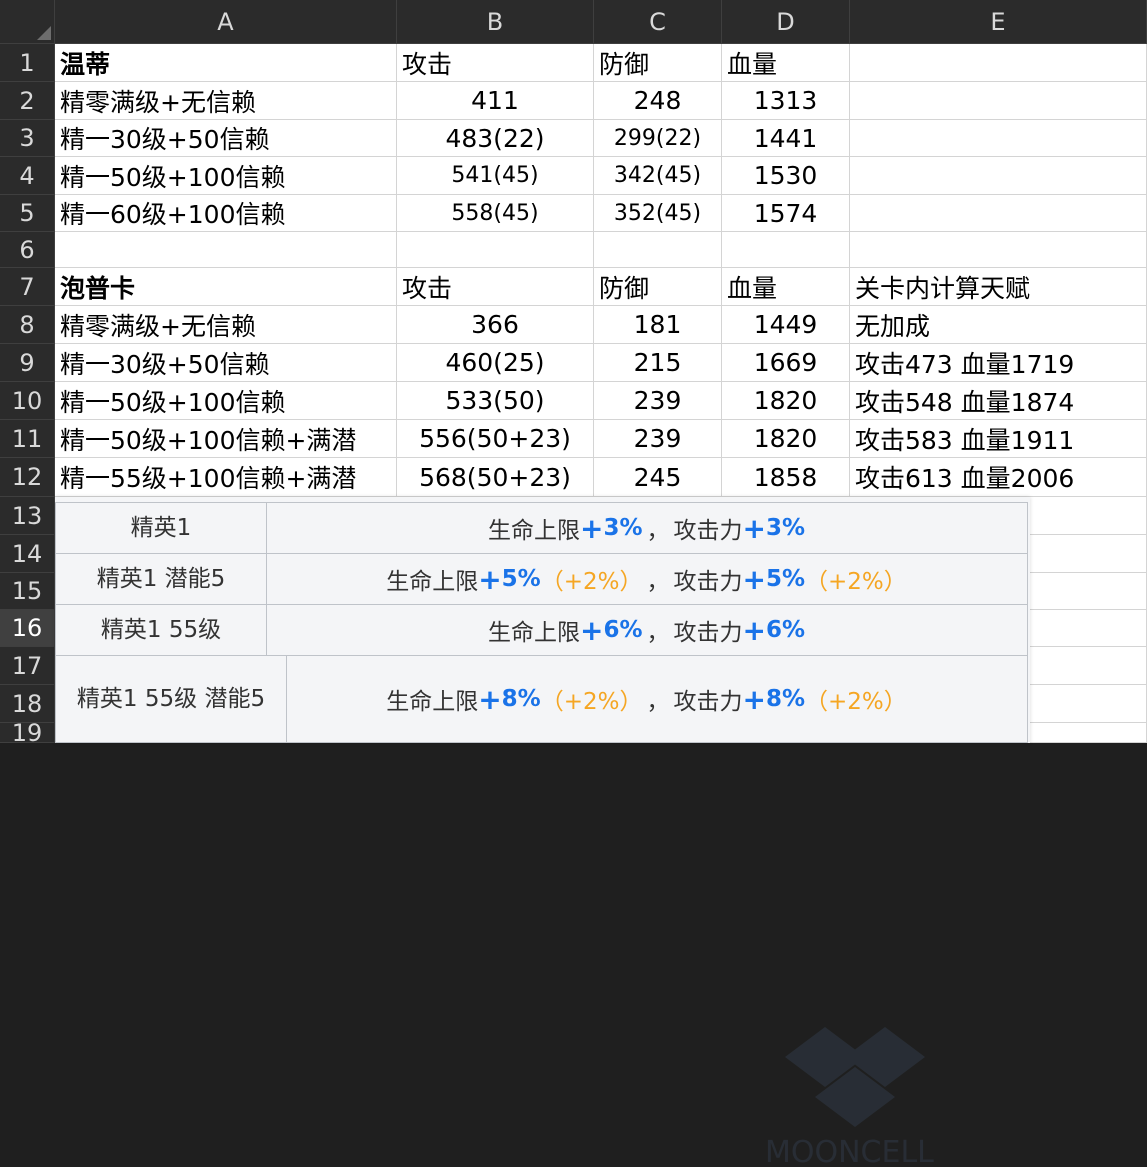 The image size is (1147, 1167). Describe the element at coordinates (998, 22) in the screenshot. I see `column-header-e: E` at that location.